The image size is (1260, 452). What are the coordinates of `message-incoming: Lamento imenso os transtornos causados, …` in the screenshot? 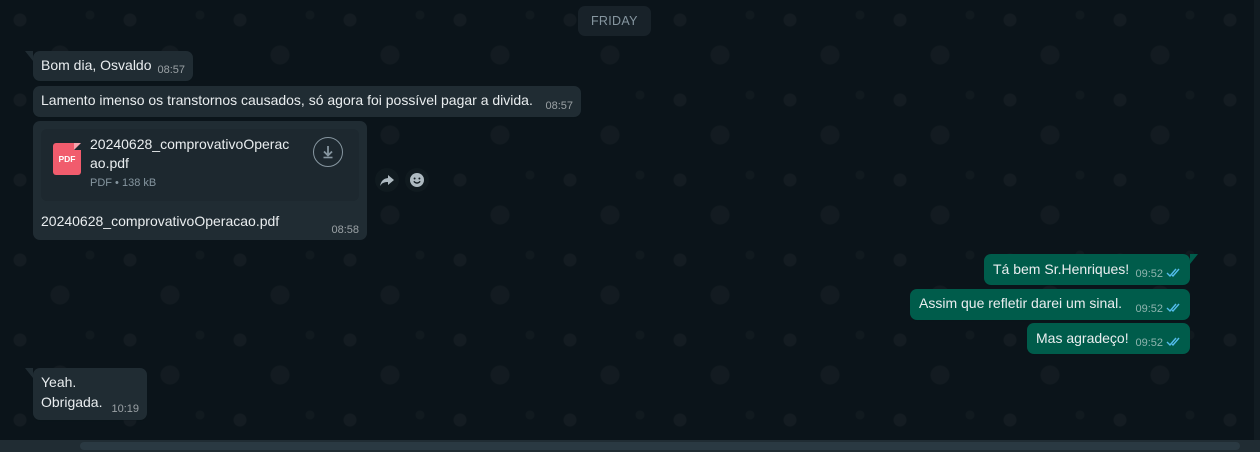 It's located at (307, 101).